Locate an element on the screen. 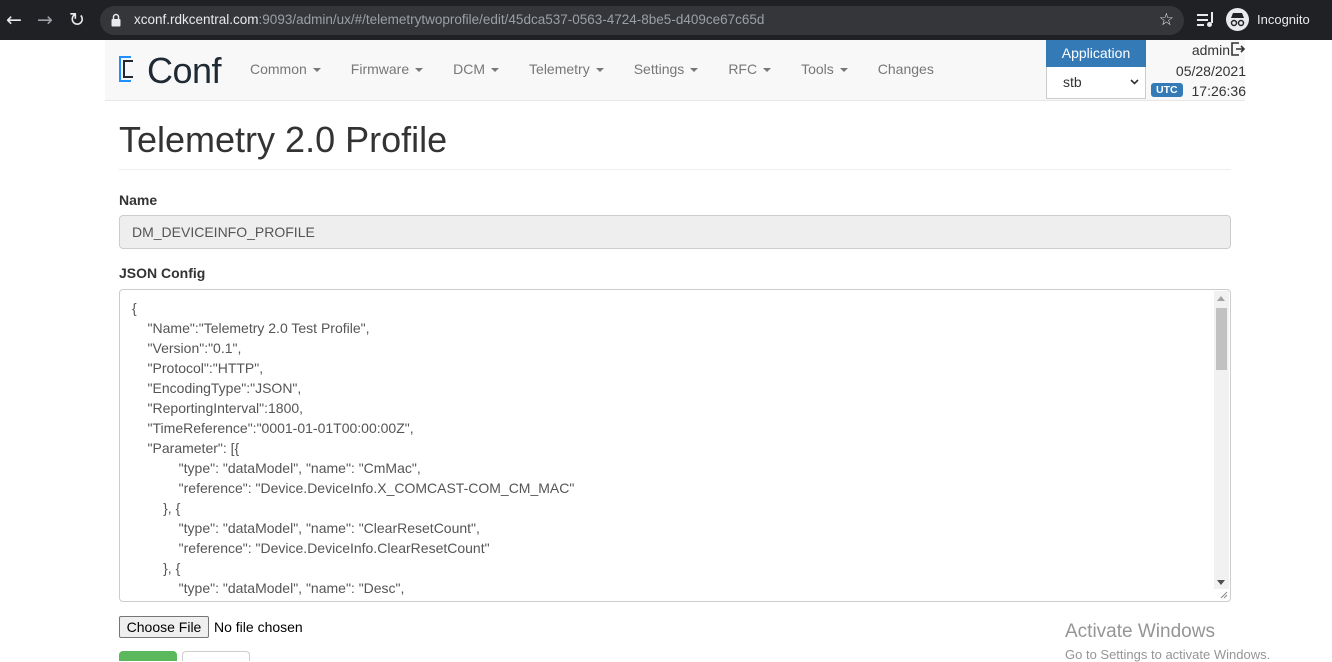 The width and height of the screenshot is (1332, 662). scroll-thumb is located at coordinates (1221, 339).